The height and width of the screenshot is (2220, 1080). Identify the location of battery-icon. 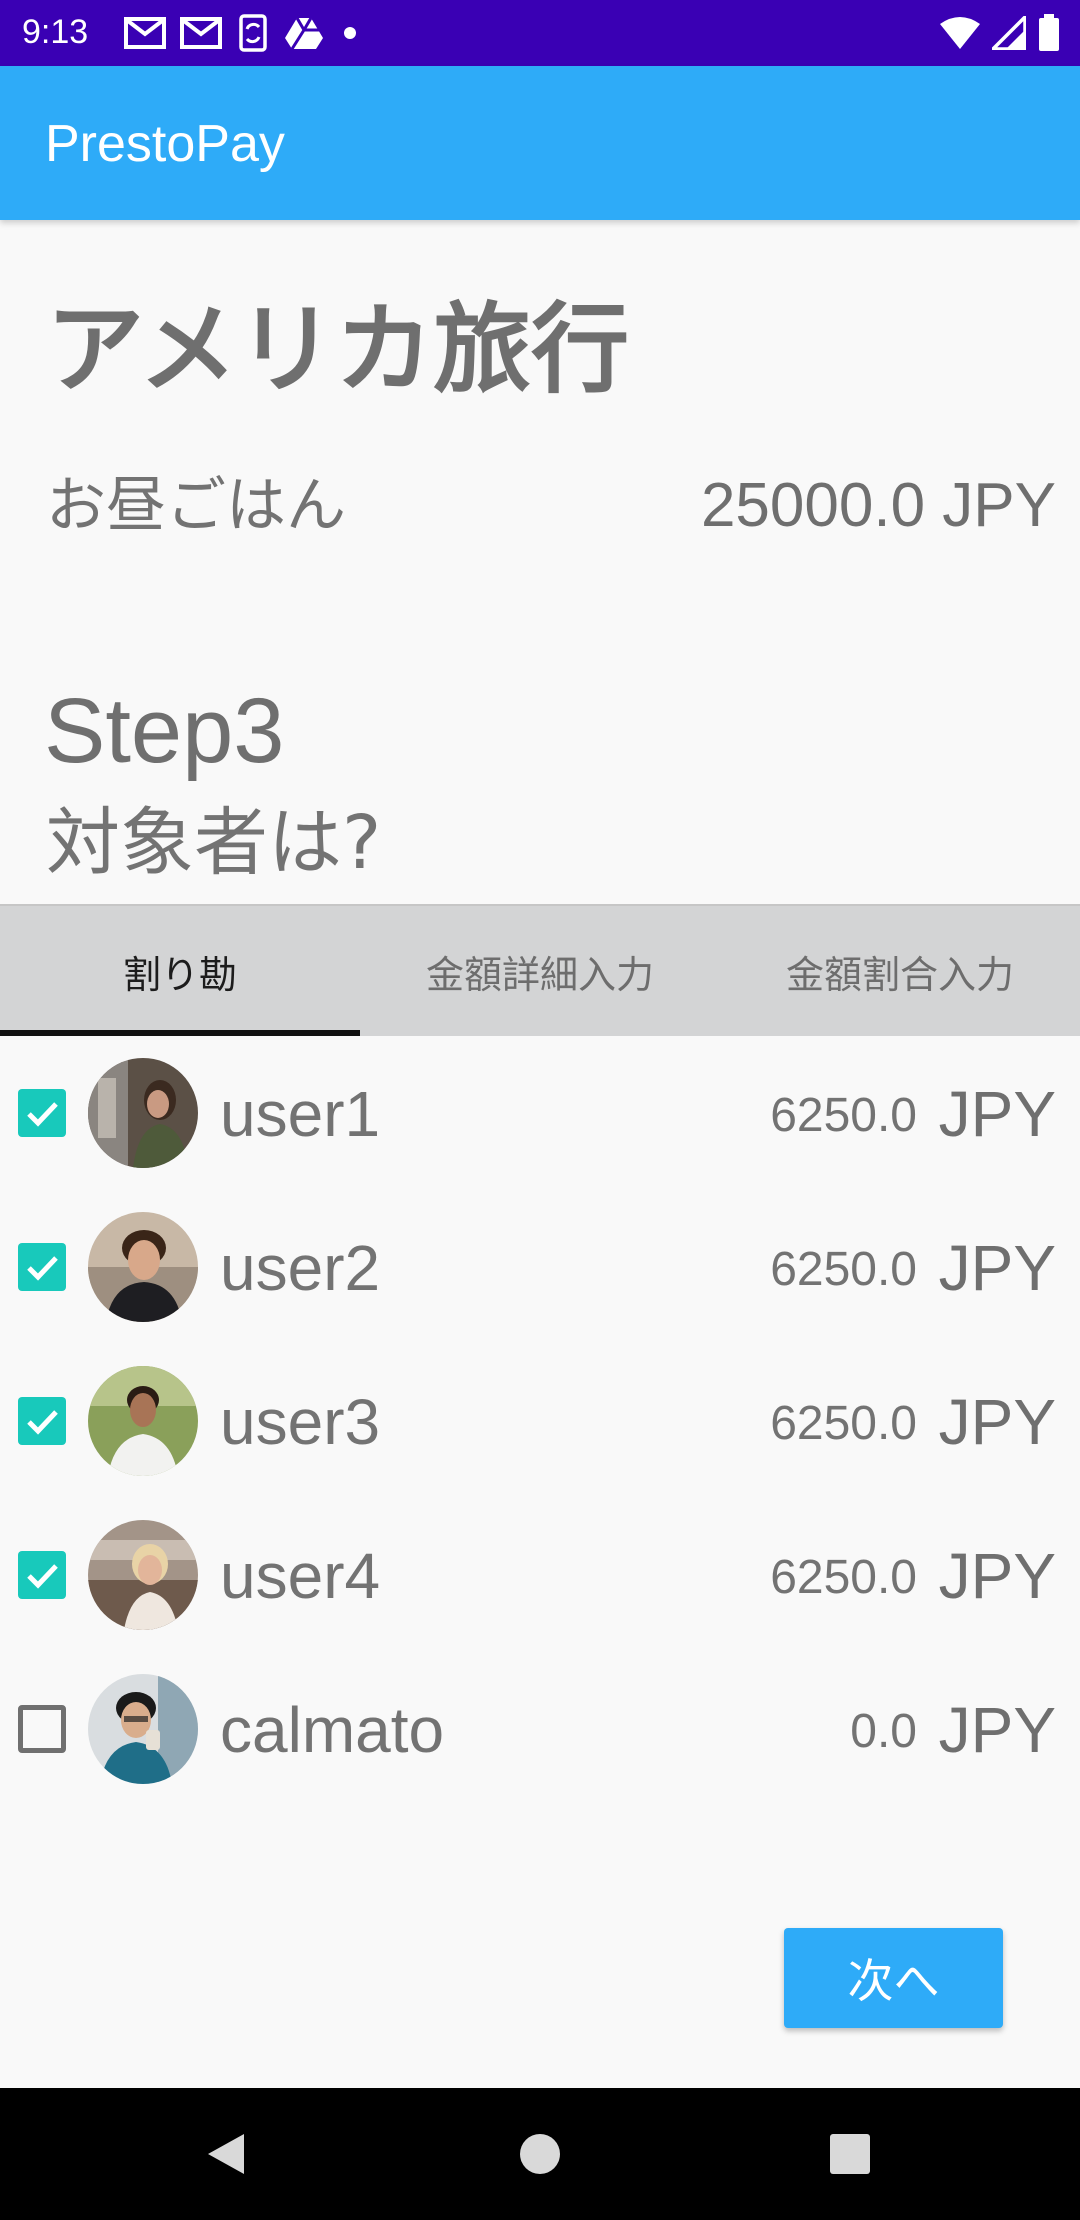
(1049, 32).